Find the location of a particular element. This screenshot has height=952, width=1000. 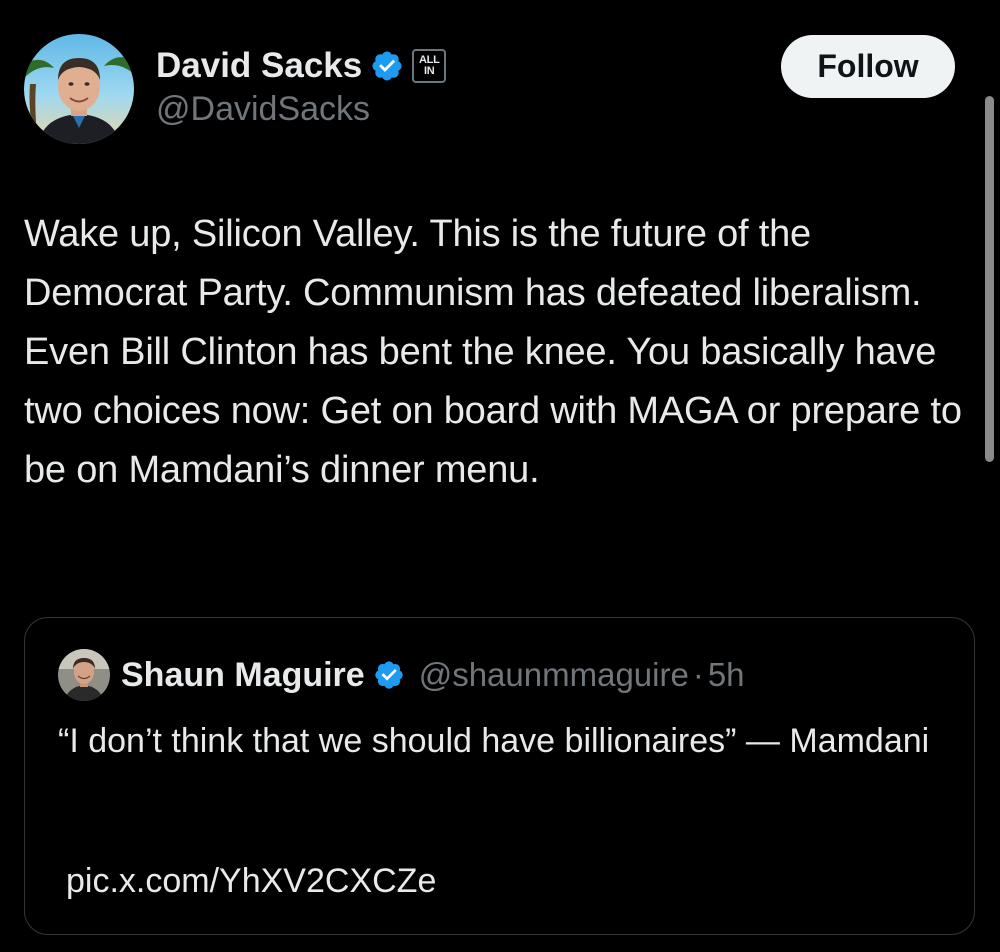

quoted-author-handle: @shaunmmaguire is located at coordinates (554, 675).